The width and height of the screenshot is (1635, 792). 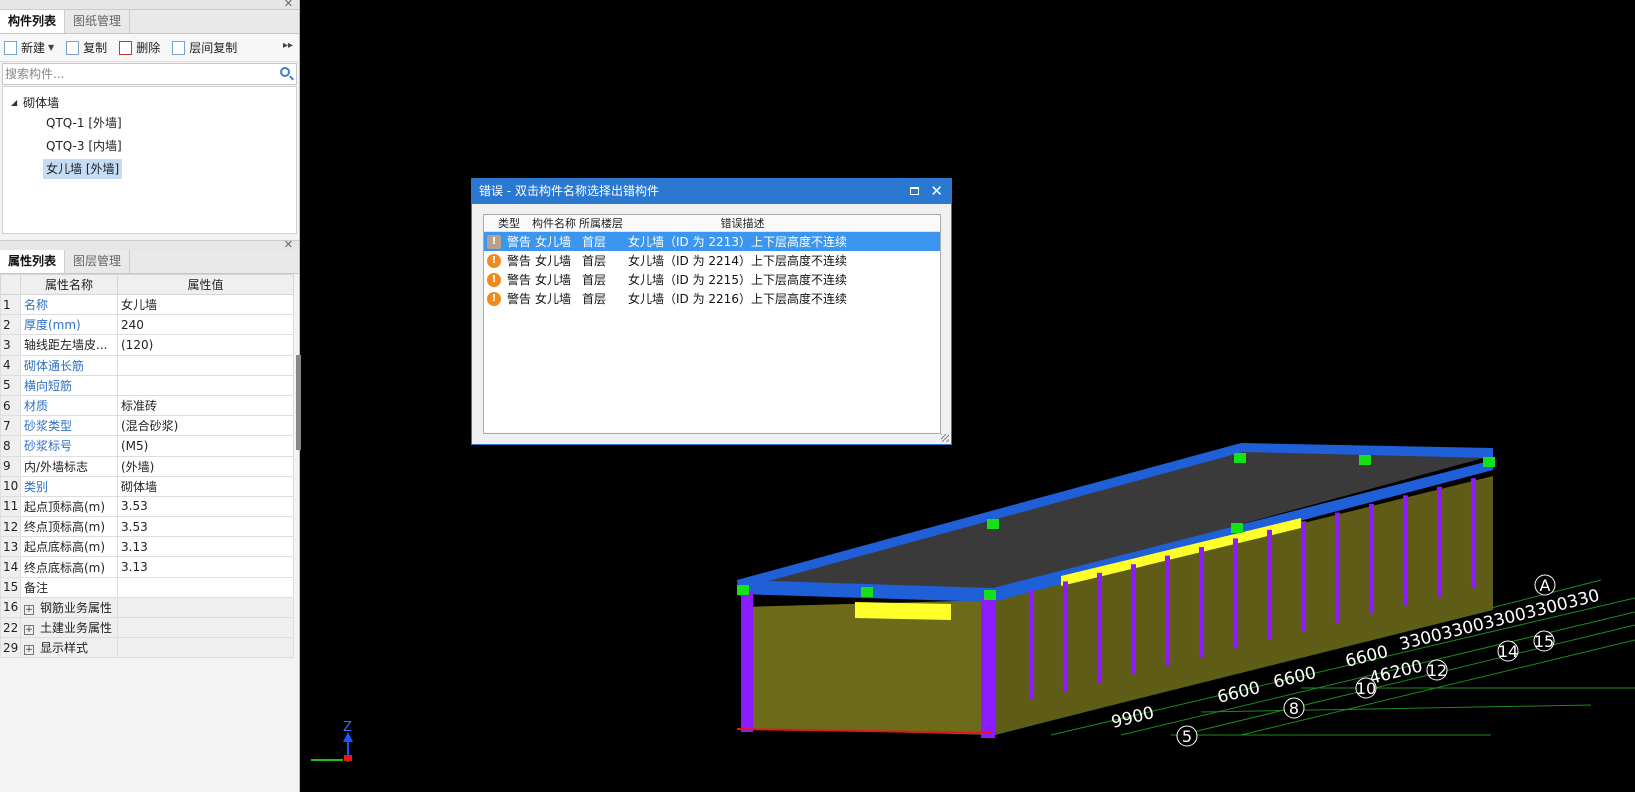 What do you see at coordinates (1508, 651) in the screenshot?
I see `axis-bubble-label: 14` at bounding box center [1508, 651].